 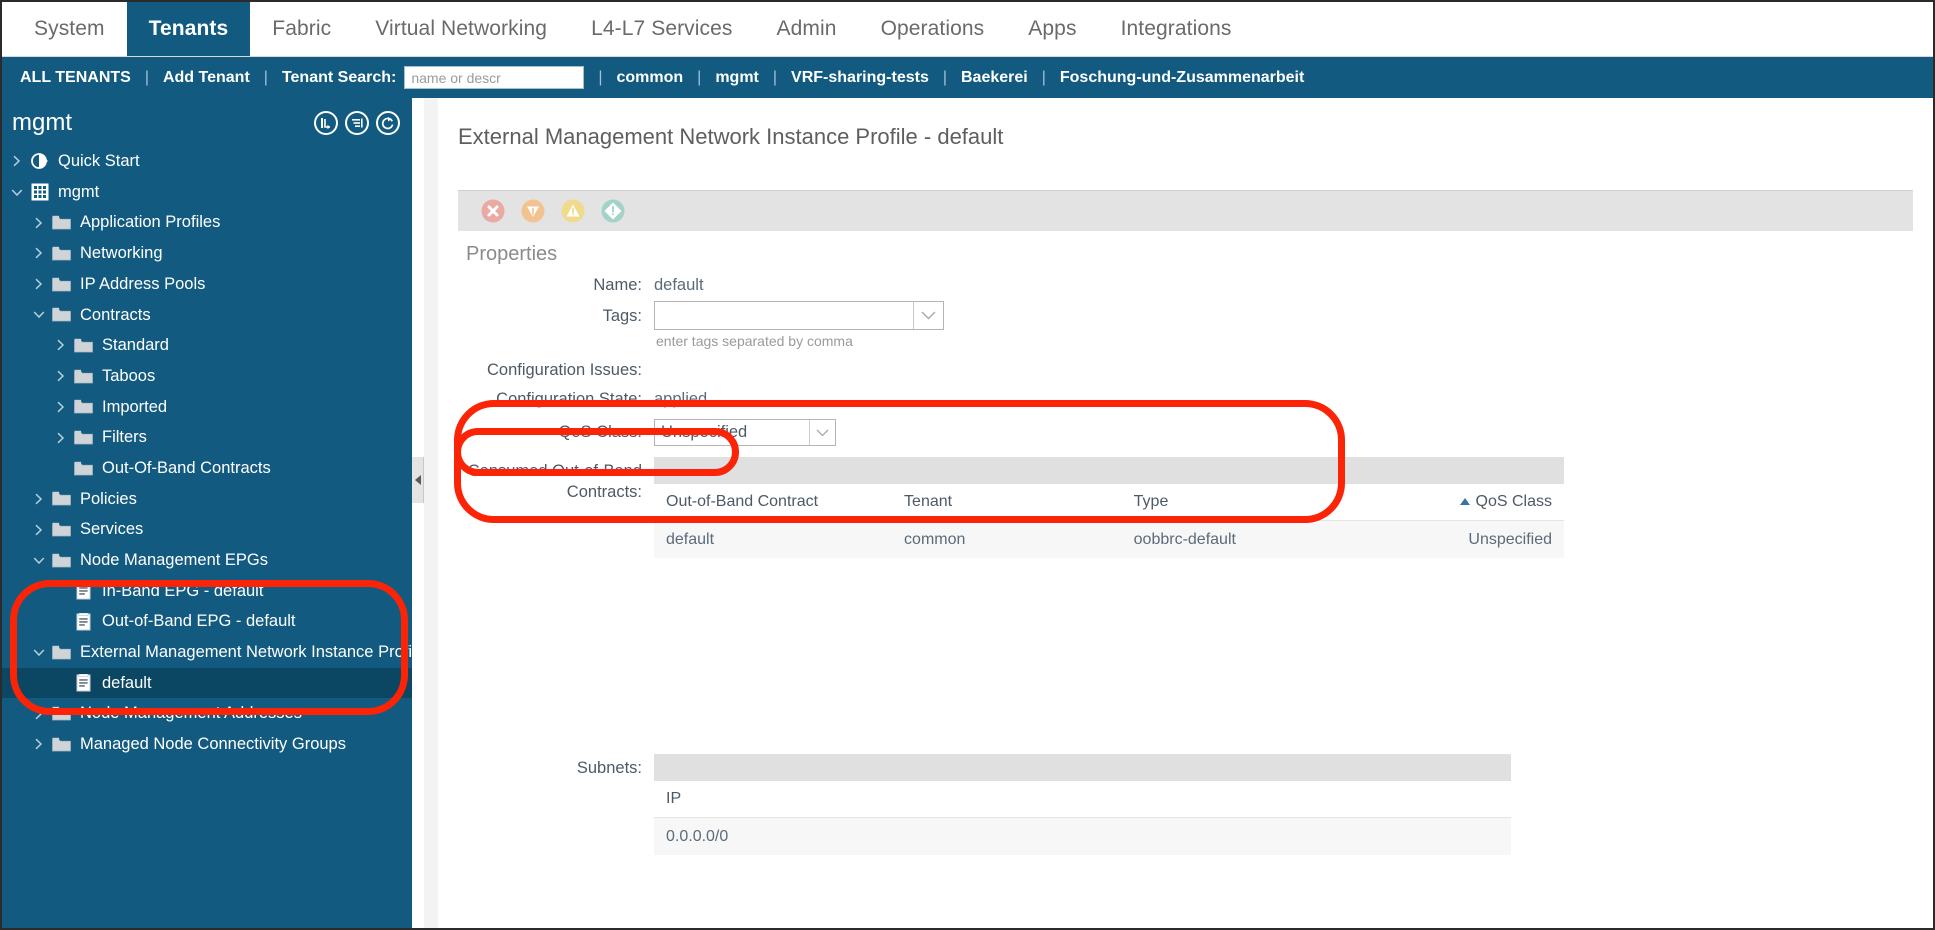 What do you see at coordinates (124, 437) in the screenshot?
I see `tree-item-label: Filters` at bounding box center [124, 437].